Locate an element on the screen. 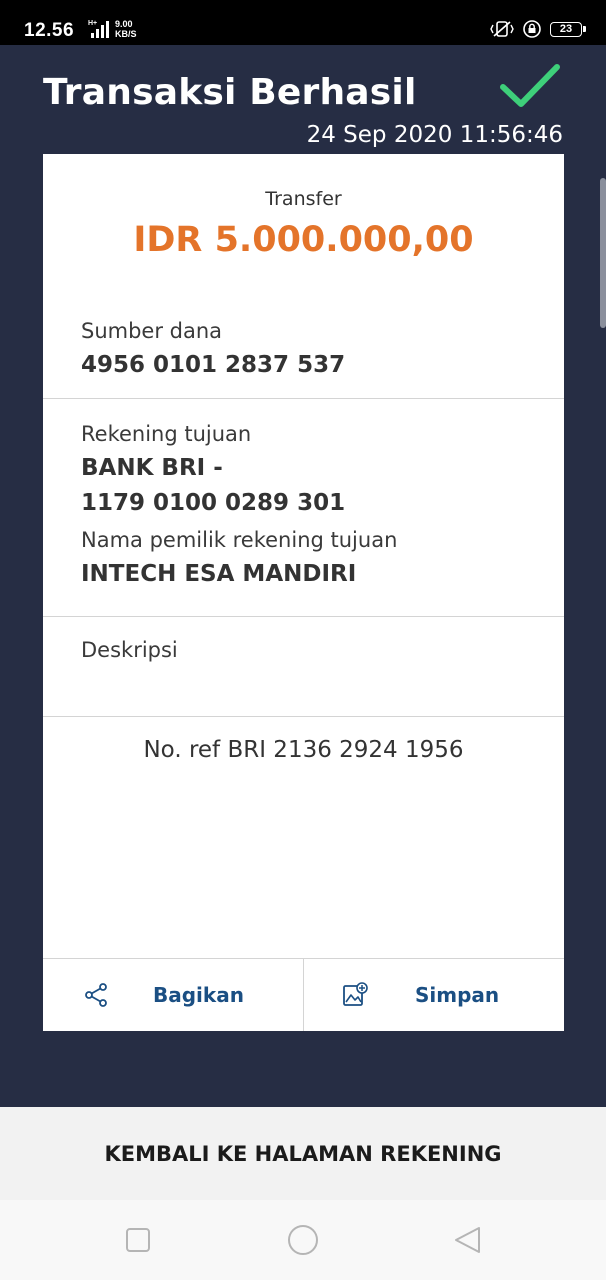  page-title: Transaksi Berhasil is located at coordinates (230, 92).